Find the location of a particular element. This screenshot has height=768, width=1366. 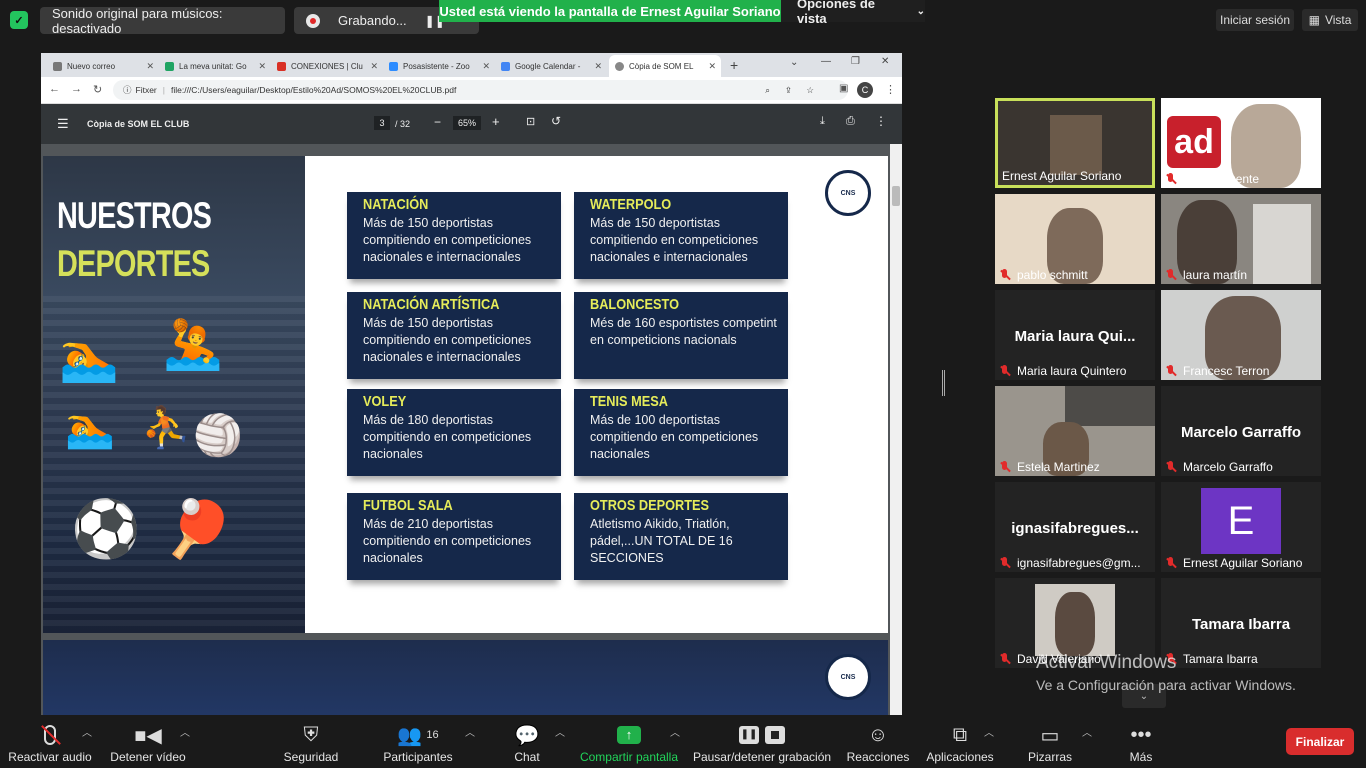

participant-name: Ernest Aguilar Soriano is located at coordinates (1061, 176).